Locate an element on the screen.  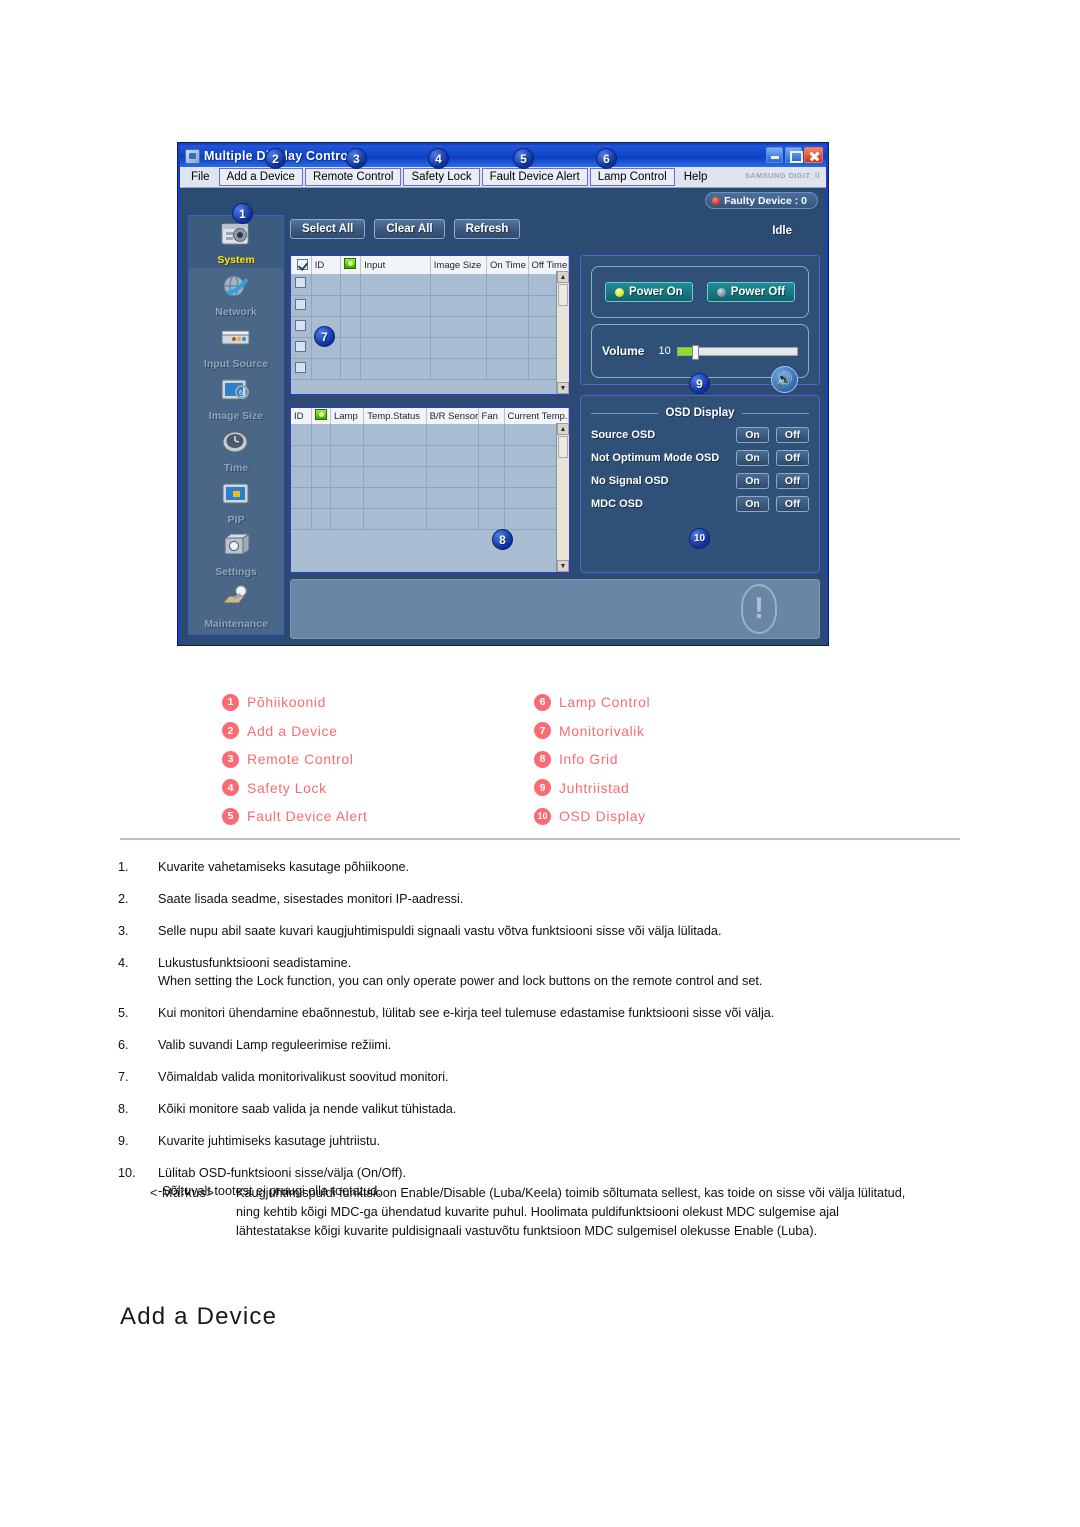
osd-panel-title: OSD Display is located at coordinates (700, 413).